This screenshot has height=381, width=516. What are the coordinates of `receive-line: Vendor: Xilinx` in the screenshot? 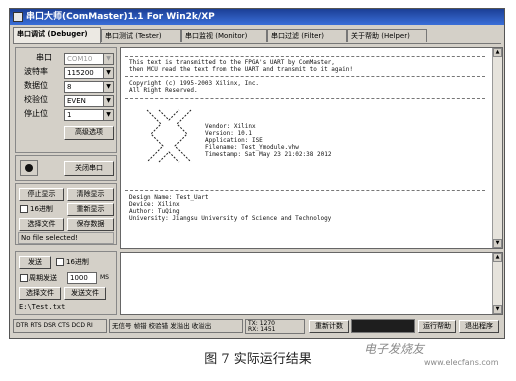 It's located at (230, 126).